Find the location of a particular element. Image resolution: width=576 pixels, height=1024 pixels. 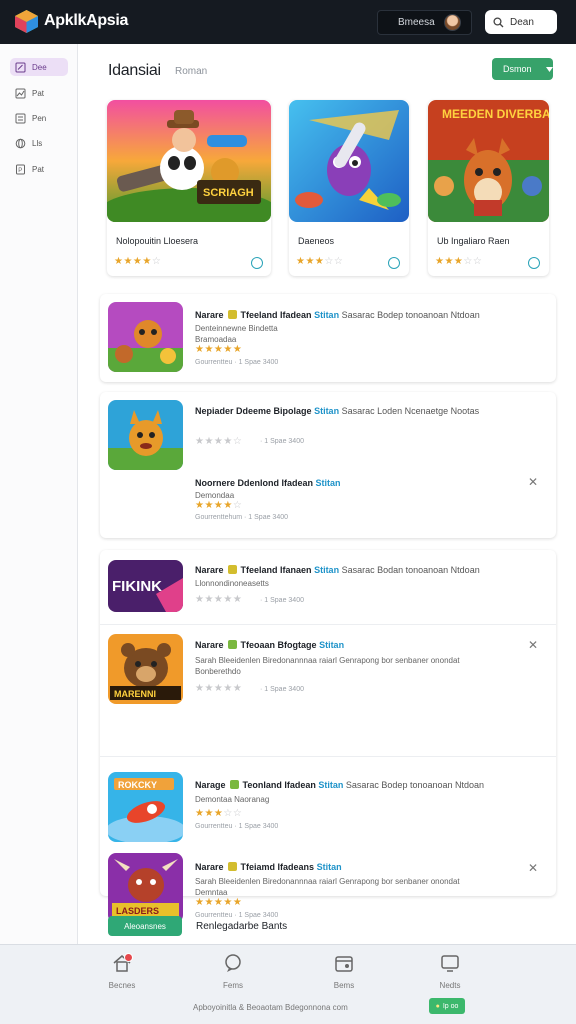

calendar-icon is located at coordinates (344, 964).